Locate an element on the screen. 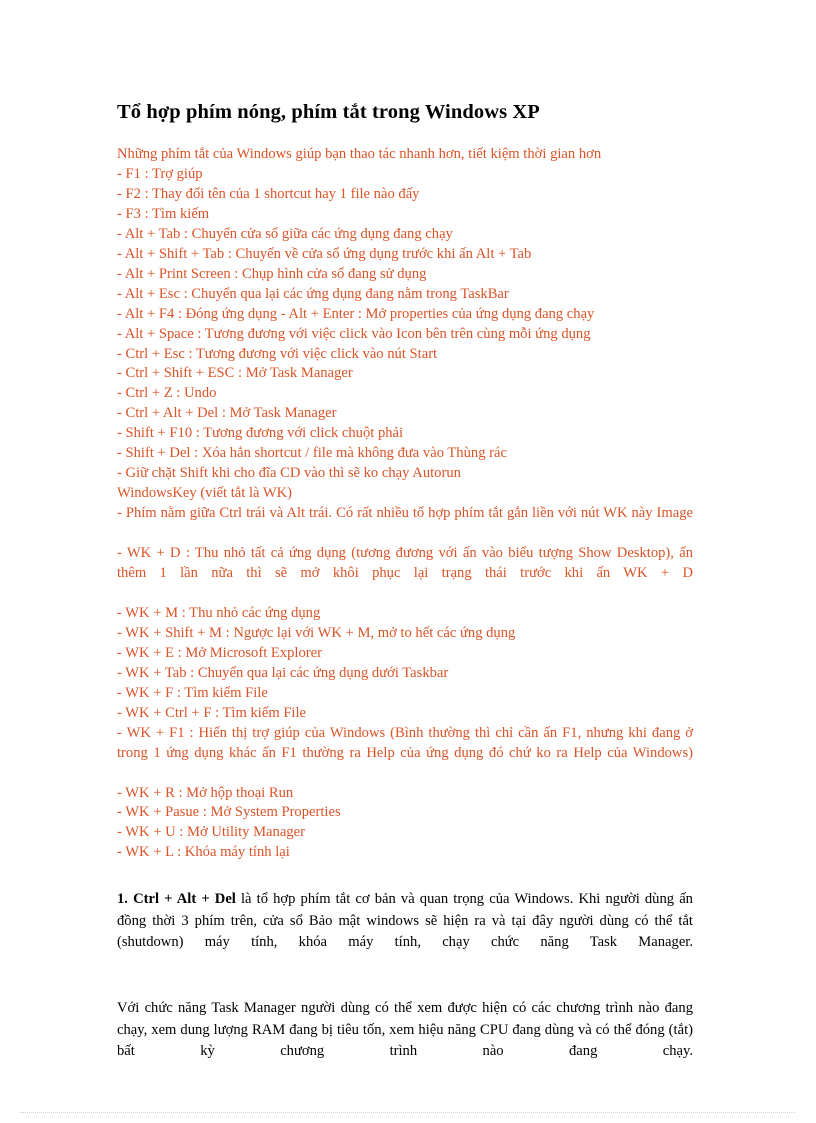 The height and width of the screenshot is (1123, 816). shortcut-line: - WK + E : Mở Microsoft Explorer is located at coordinates (219, 652).